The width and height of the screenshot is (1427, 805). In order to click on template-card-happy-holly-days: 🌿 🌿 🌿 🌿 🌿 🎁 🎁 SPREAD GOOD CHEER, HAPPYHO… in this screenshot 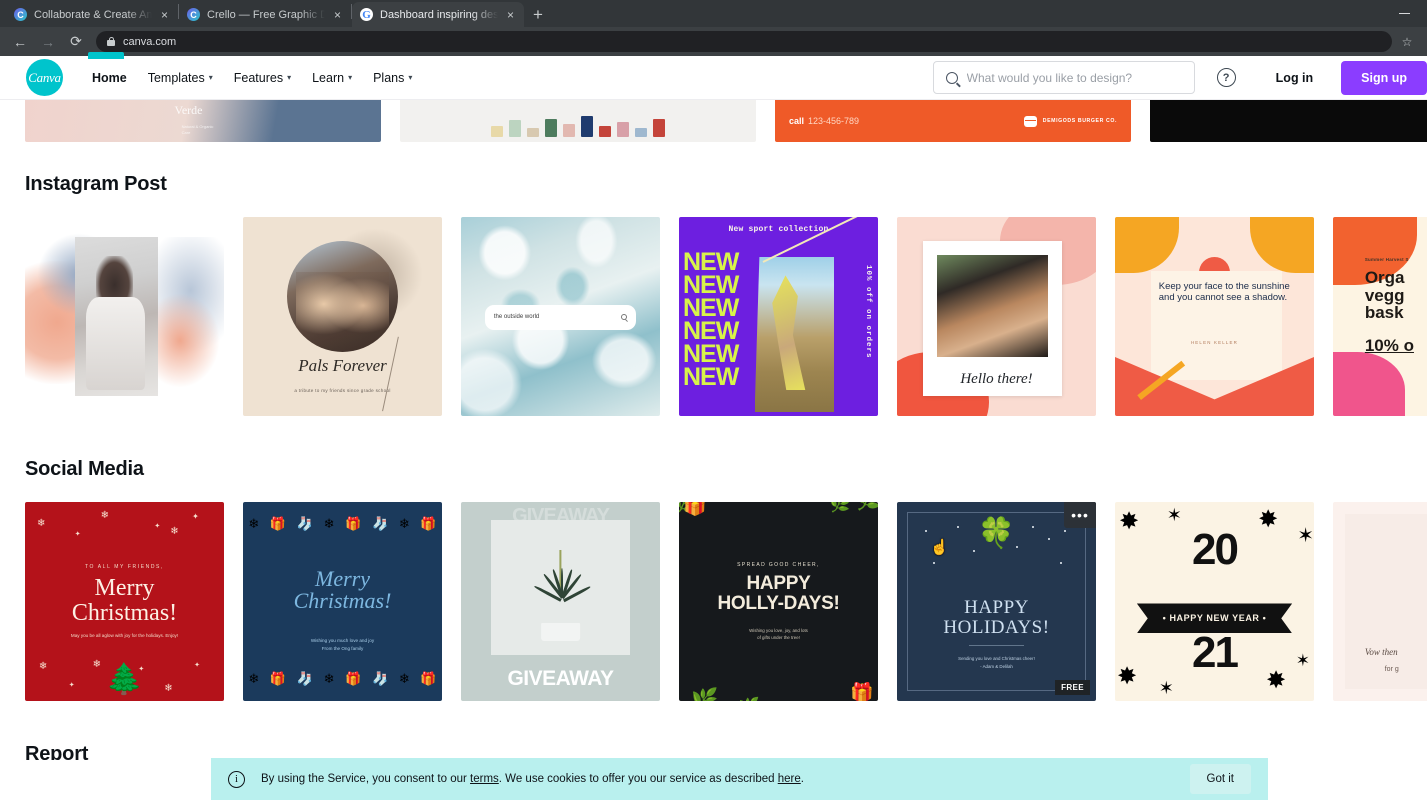, I will do `click(778, 601)`.